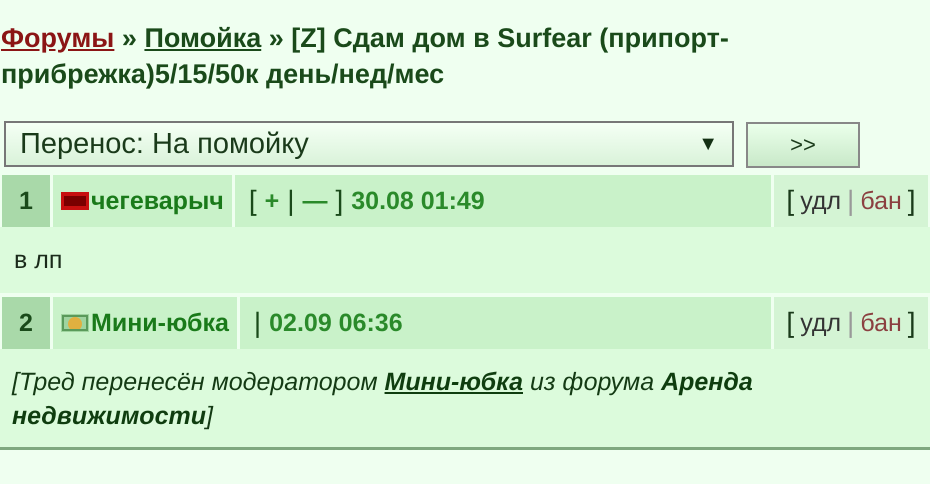 The width and height of the screenshot is (930, 484). Describe the element at coordinates (708, 144) in the screenshot. I see `dropdown-arrow-icon: ▼` at that location.